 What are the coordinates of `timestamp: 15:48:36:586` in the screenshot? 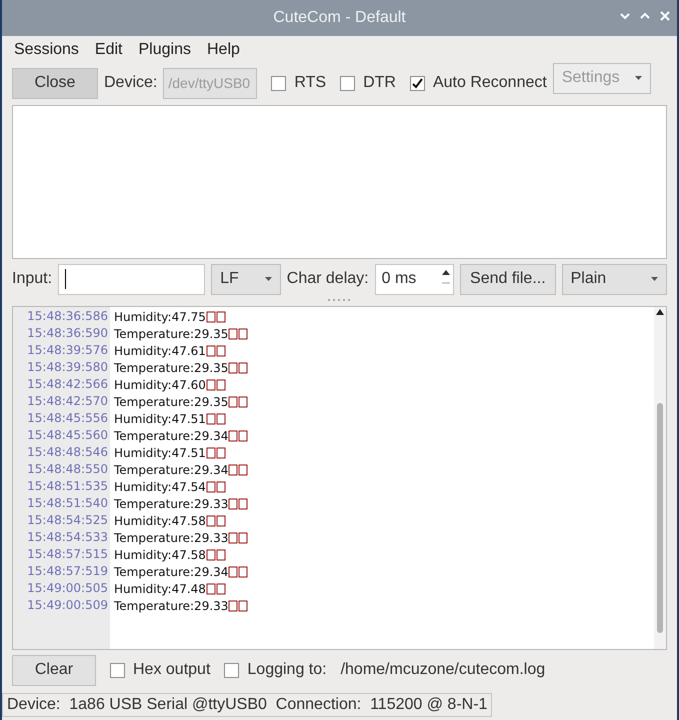 It's located at (67, 316).